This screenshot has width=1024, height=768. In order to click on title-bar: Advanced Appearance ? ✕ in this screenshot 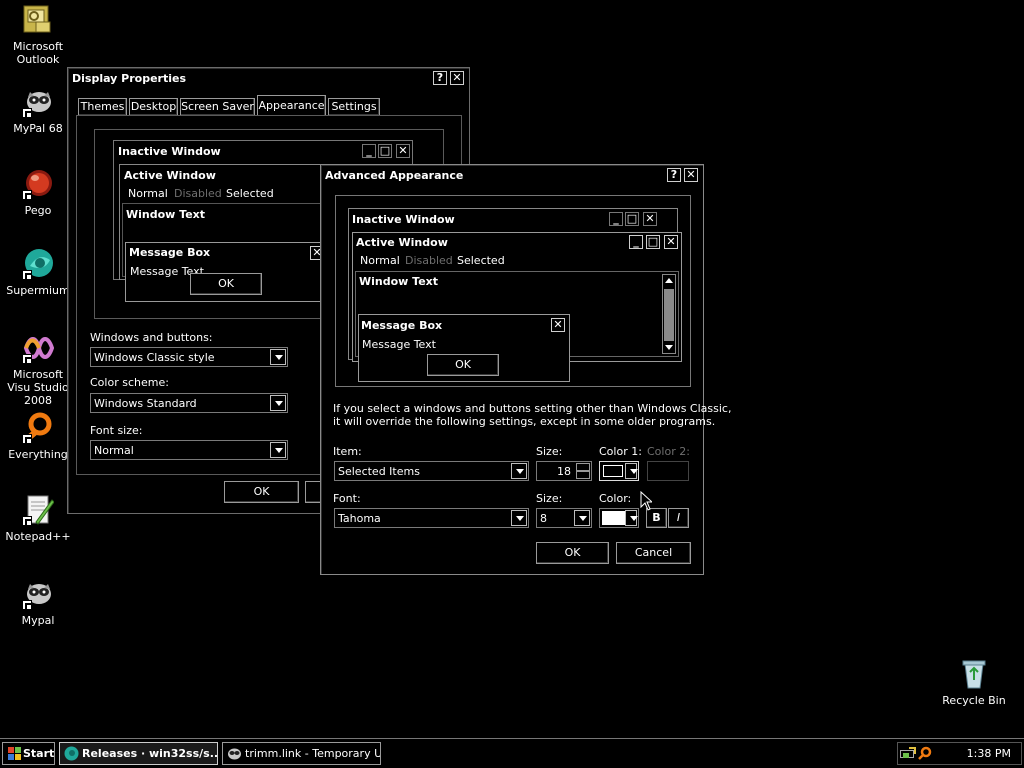, I will do `click(512, 176)`.